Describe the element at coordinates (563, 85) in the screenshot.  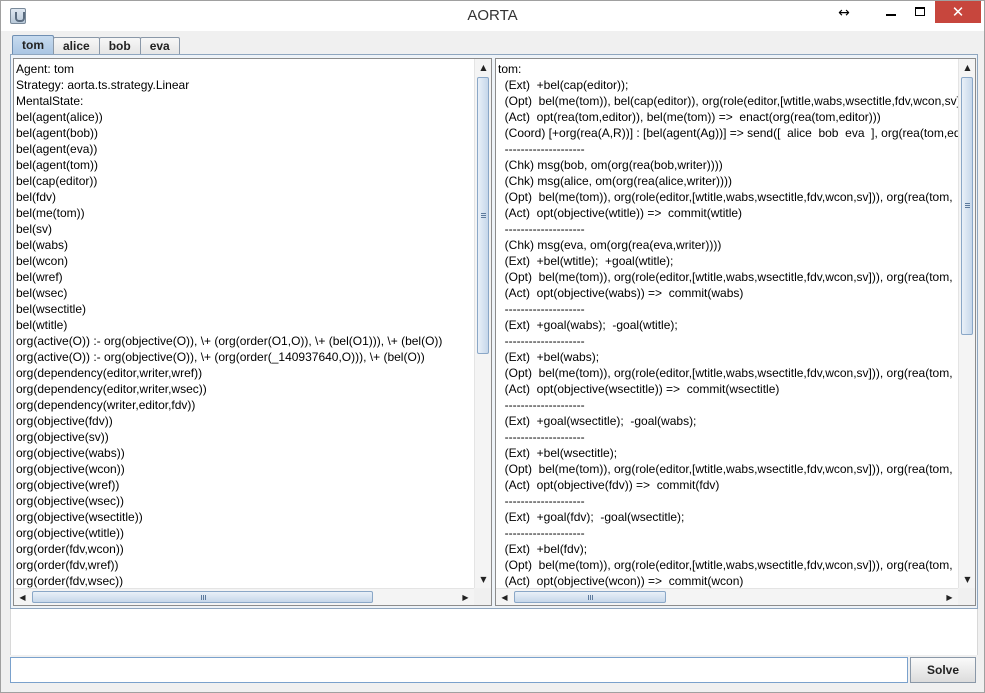
I see `trace-line: (Ext) +bel(cap(editor));` at that location.